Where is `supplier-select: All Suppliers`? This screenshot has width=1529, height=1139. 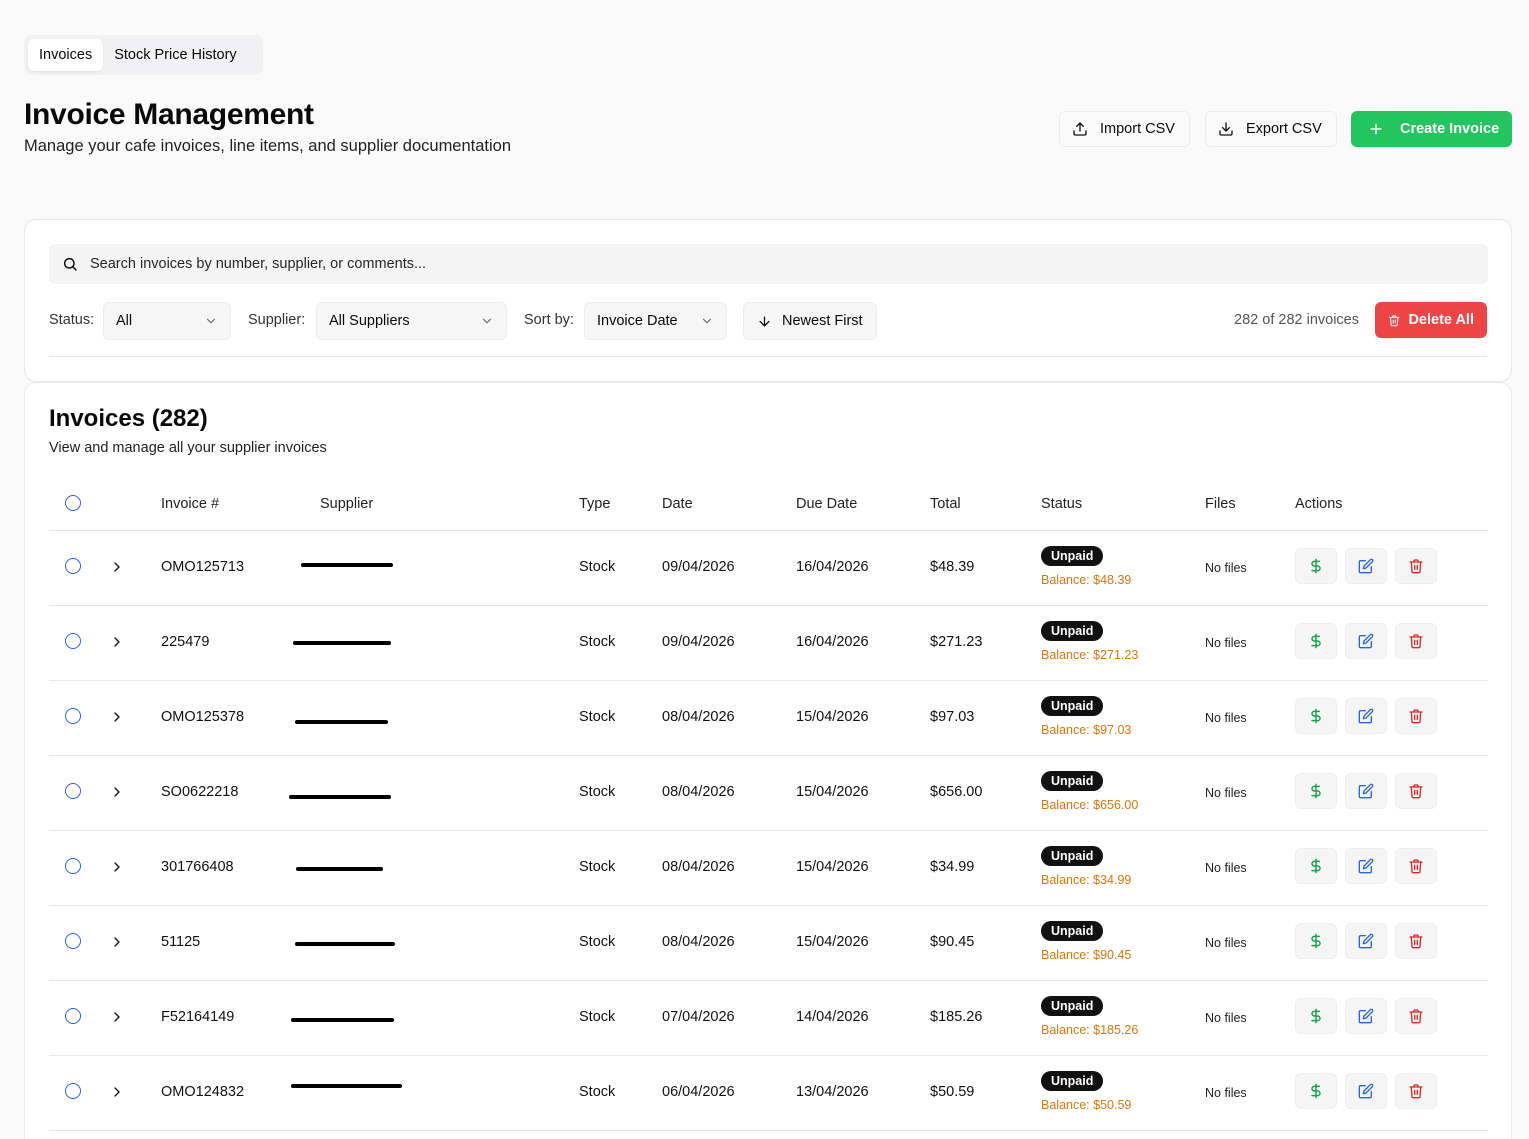
supplier-select: All Suppliers is located at coordinates (411, 321).